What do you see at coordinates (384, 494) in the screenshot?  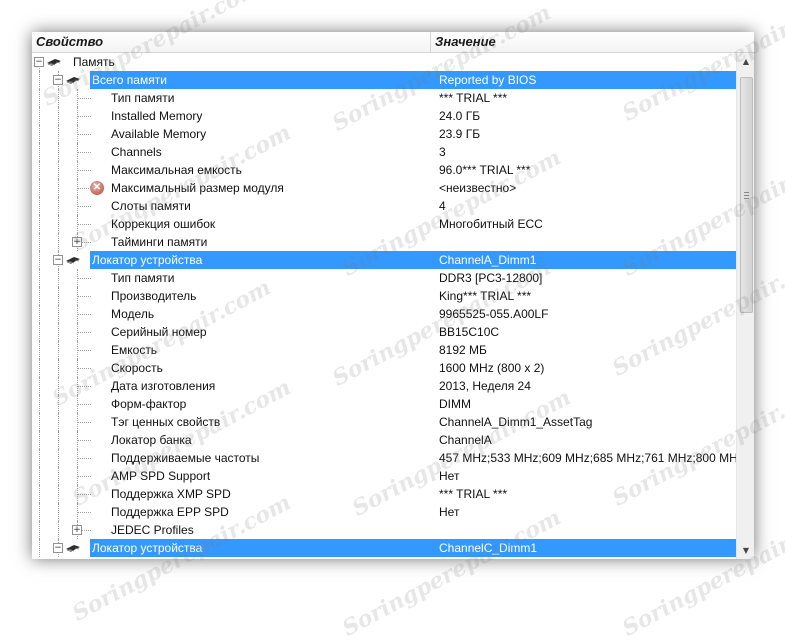 I see `property-row: Поддержка XMP SPD *** TRIAL ***` at bounding box center [384, 494].